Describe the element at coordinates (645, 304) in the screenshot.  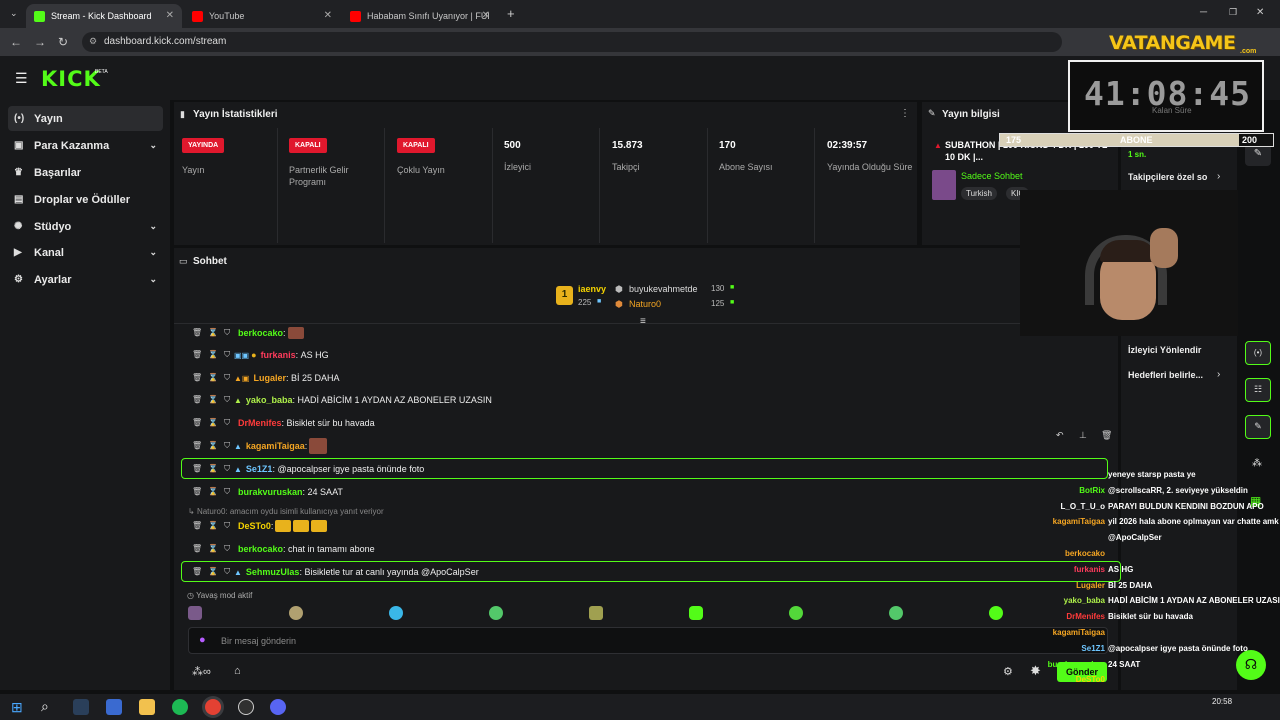
I see `leader-name: Naturo0` at that location.